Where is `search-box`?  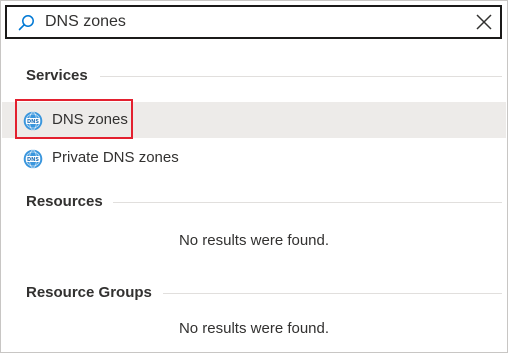 search-box is located at coordinates (253, 22).